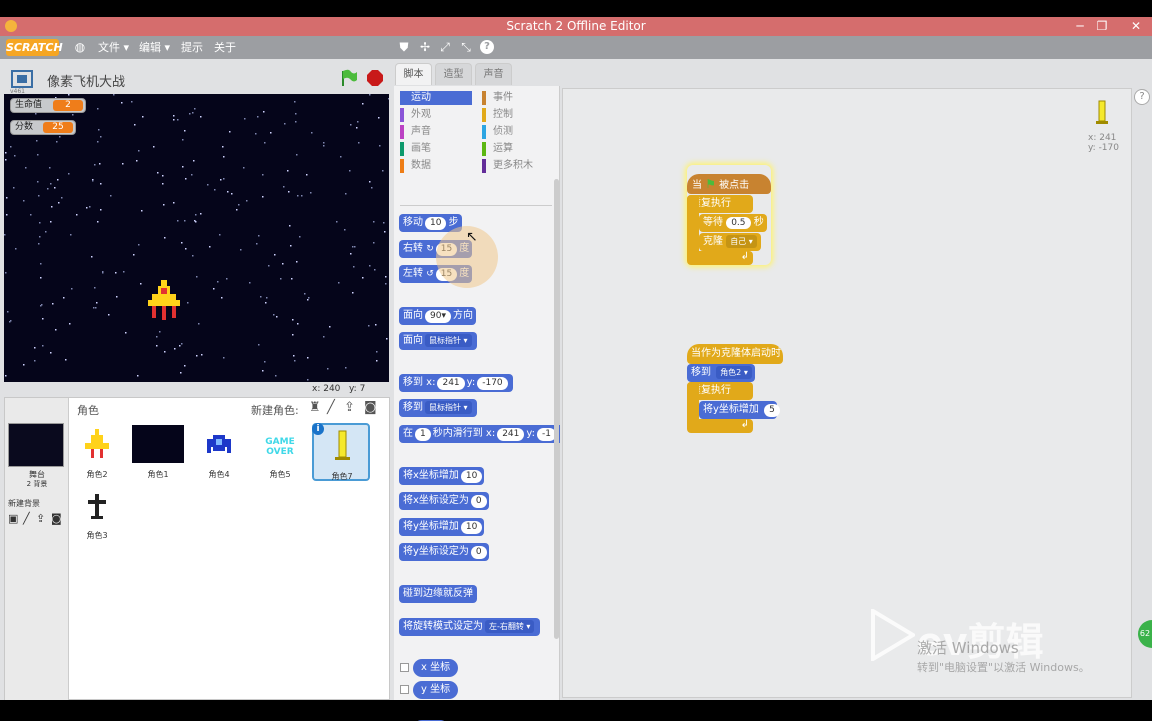 The height and width of the screenshot is (721, 1152). Describe the element at coordinates (436, 166) in the screenshot. I see `category-8: 数据` at that location.